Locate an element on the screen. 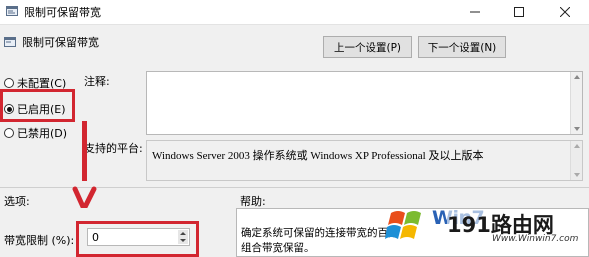  red-arrow-line is located at coordinates (84, 151).